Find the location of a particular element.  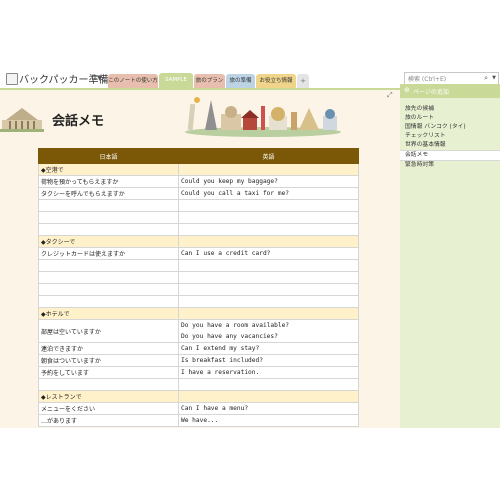

temple-illustration is located at coordinates (22, 120).